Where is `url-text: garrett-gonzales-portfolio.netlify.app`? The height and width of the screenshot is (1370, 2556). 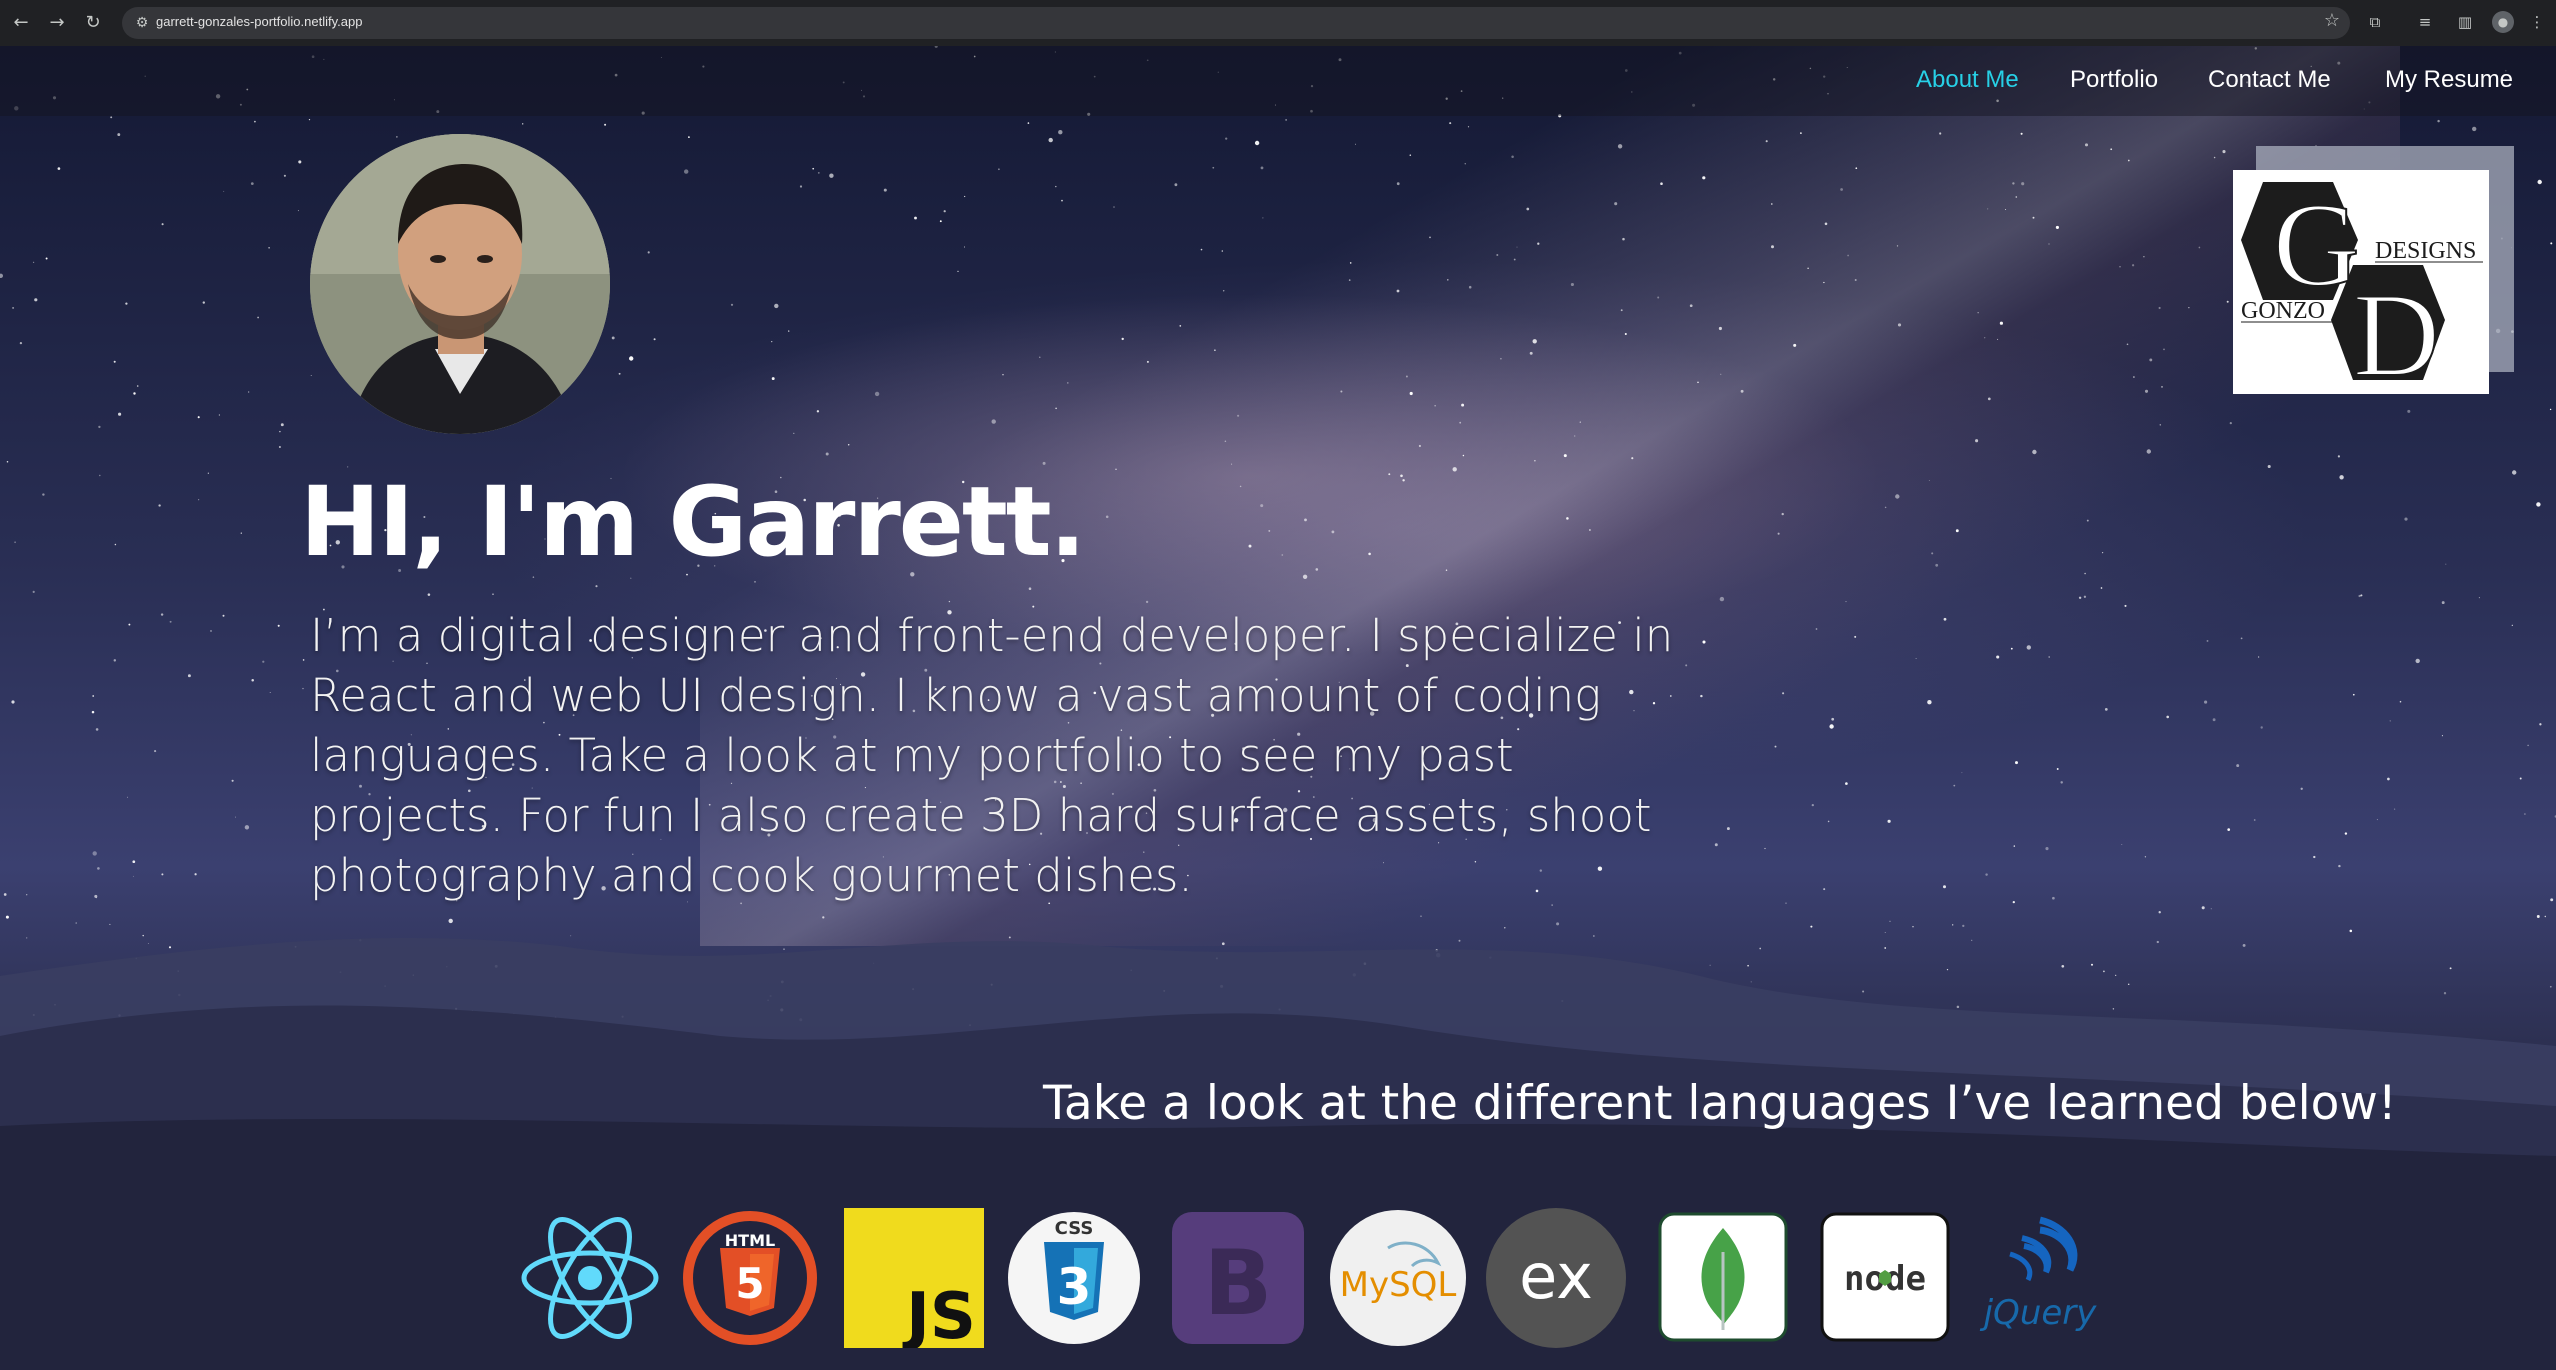
url-text: garrett-gonzales-portfolio.netlify.app is located at coordinates (259, 21).